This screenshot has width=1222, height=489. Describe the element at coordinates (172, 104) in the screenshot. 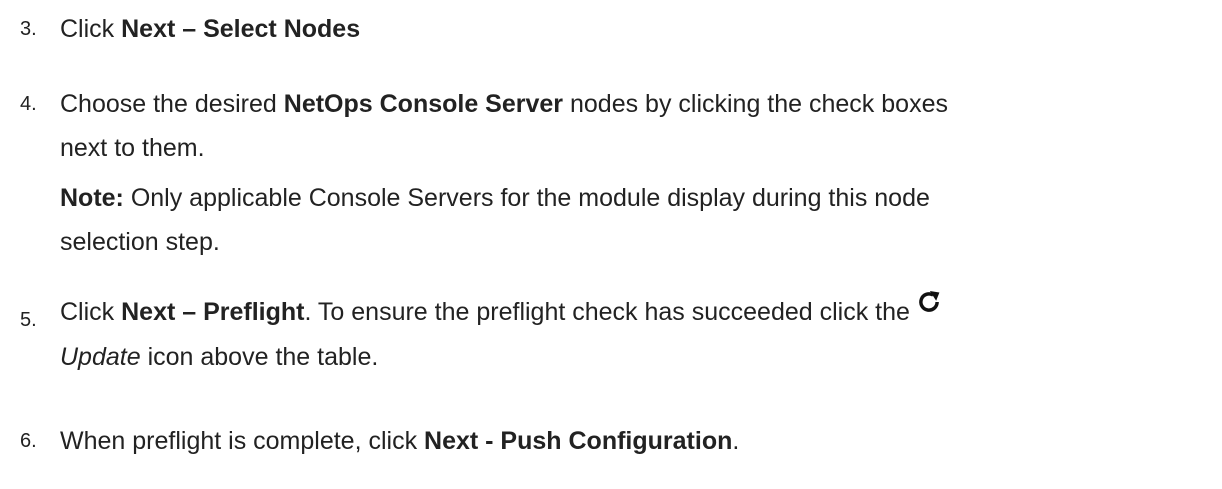

I see `step-text: Choose the desired` at that location.